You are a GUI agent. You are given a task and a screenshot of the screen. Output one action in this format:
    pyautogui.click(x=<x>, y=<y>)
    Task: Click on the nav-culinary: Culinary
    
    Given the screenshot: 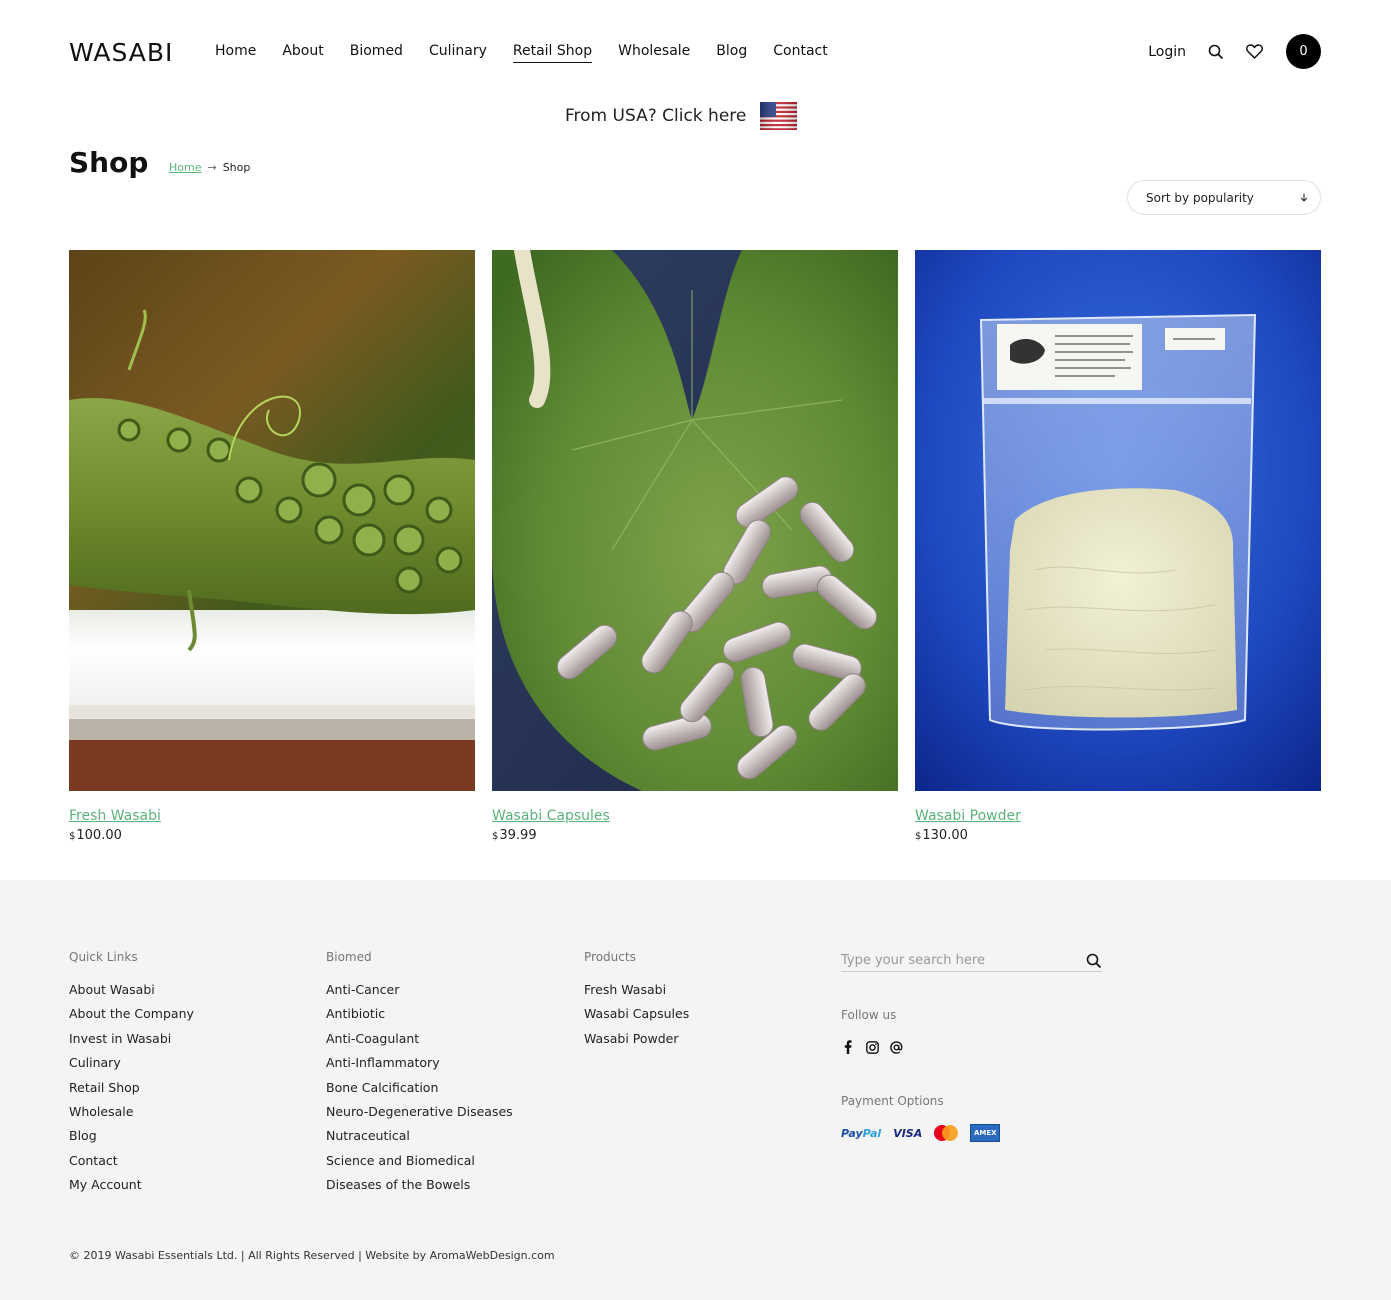 What is the action you would take?
    pyautogui.click(x=458, y=53)
    